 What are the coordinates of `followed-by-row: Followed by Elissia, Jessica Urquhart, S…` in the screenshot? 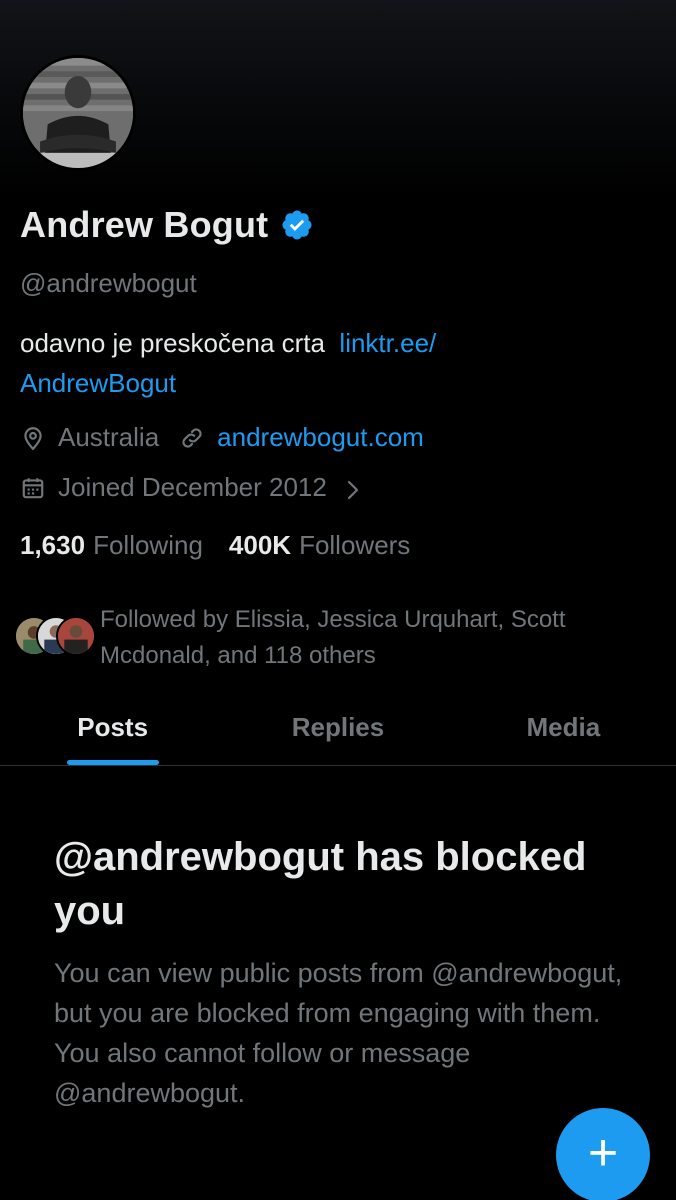 It's located at (332, 638).